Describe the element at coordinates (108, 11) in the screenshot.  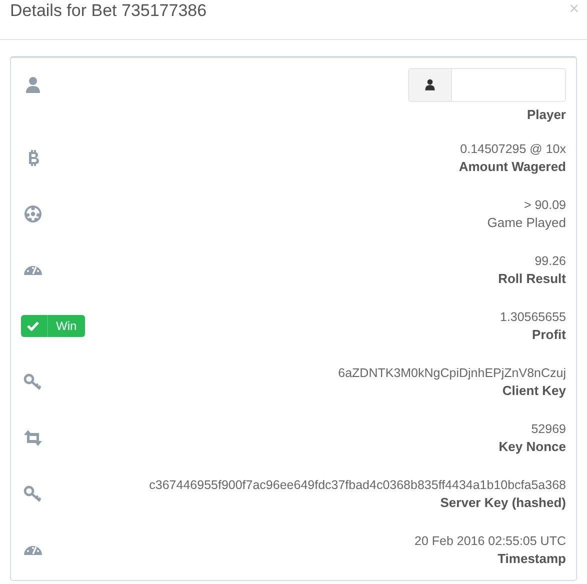
I see `dialog-title: Details for Bet 735177386` at that location.